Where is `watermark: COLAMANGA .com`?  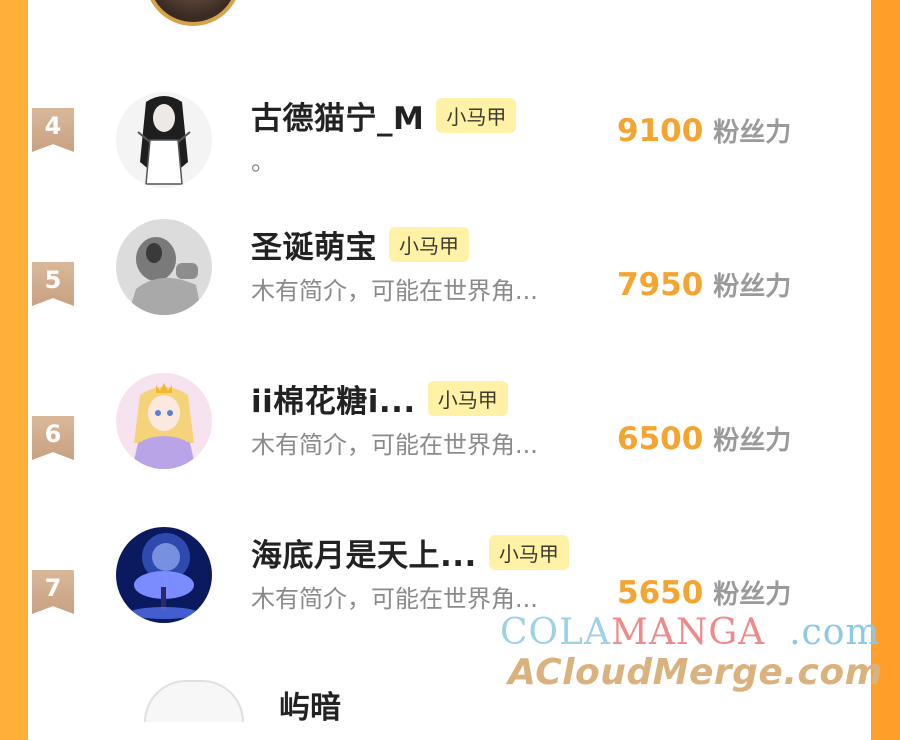
watermark: COLAMANGA .com is located at coordinates (690, 632).